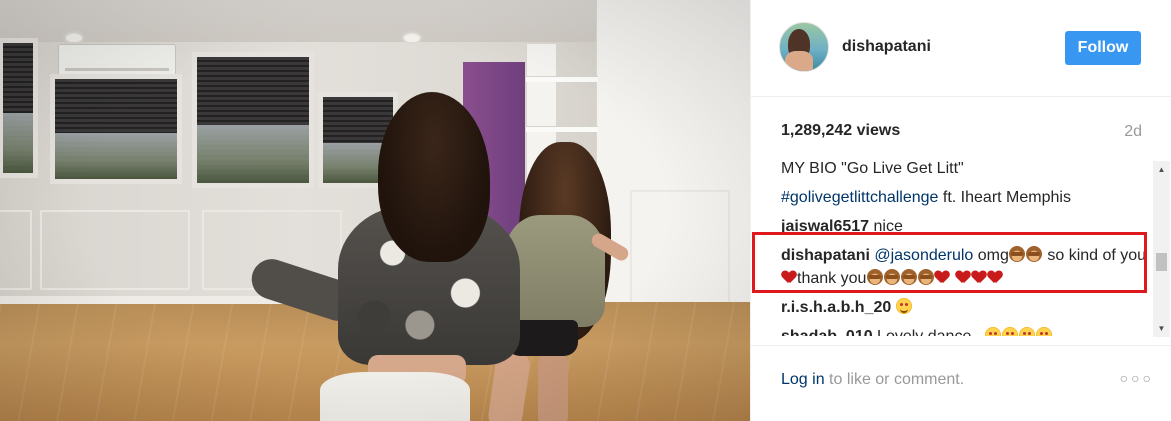  I want to click on dancer-jeans, so click(395, 396).